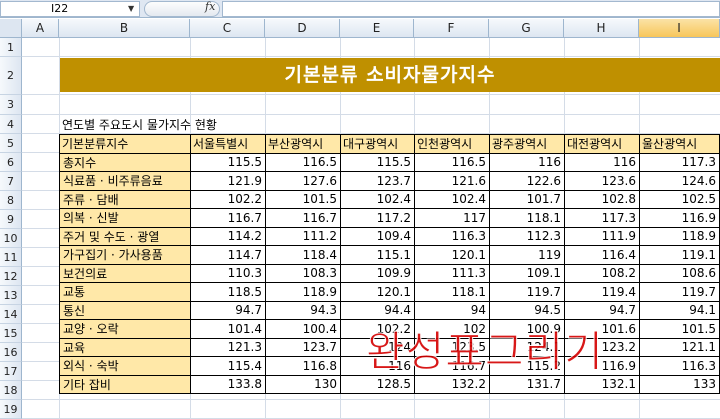 The height and width of the screenshot is (419, 720). I want to click on header-category: 기본분류지수, so click(125, 144).